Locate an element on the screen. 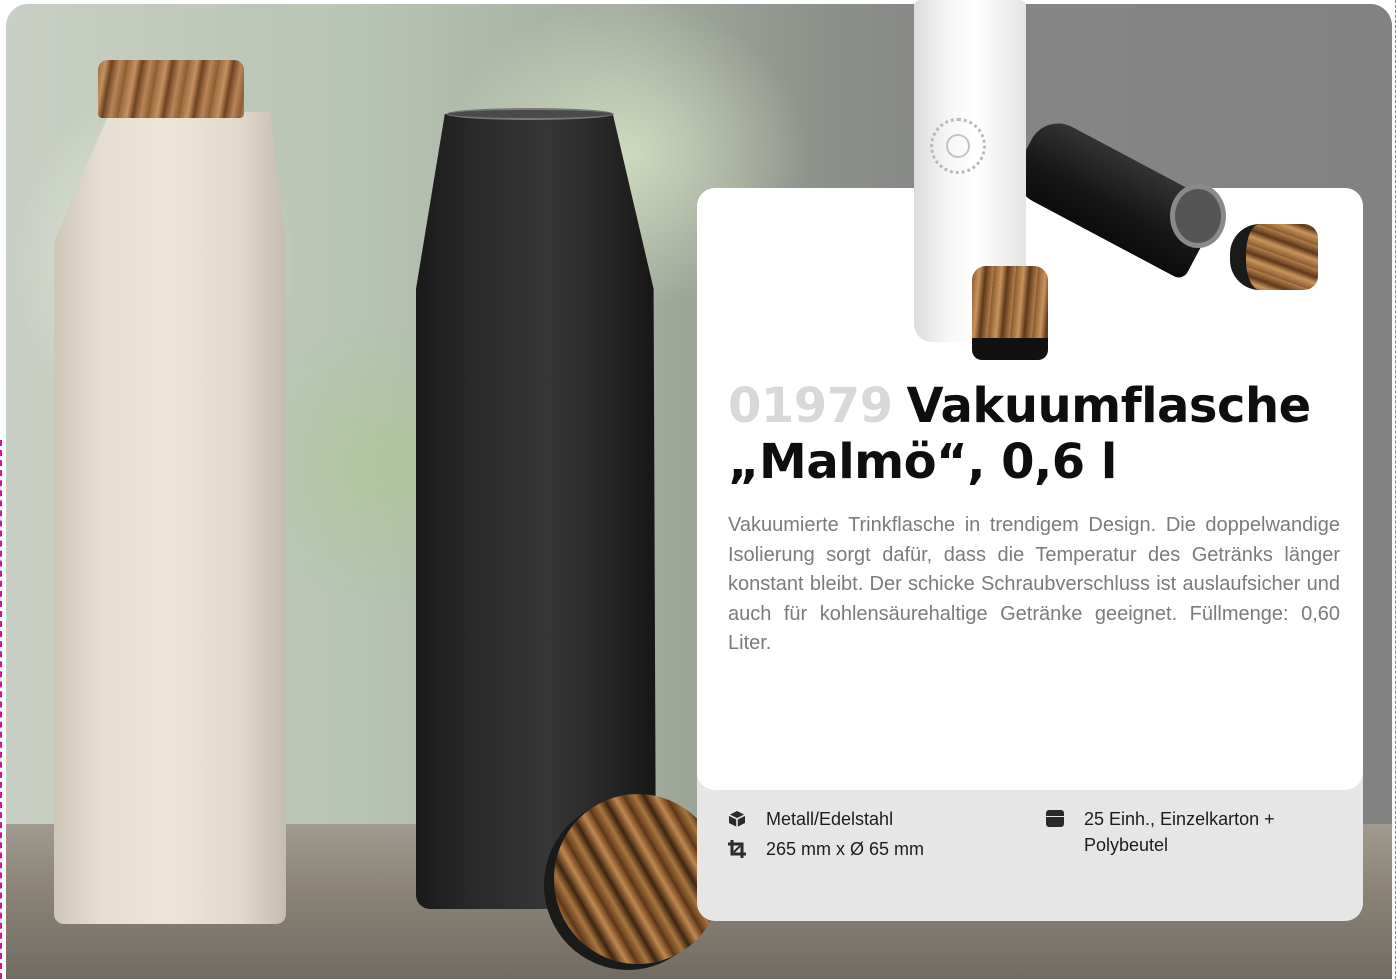 Image resolution: width=1396 pixels, height=979 pixels. product-image-black-bottle-neck is located at coordinates (1198, 216).